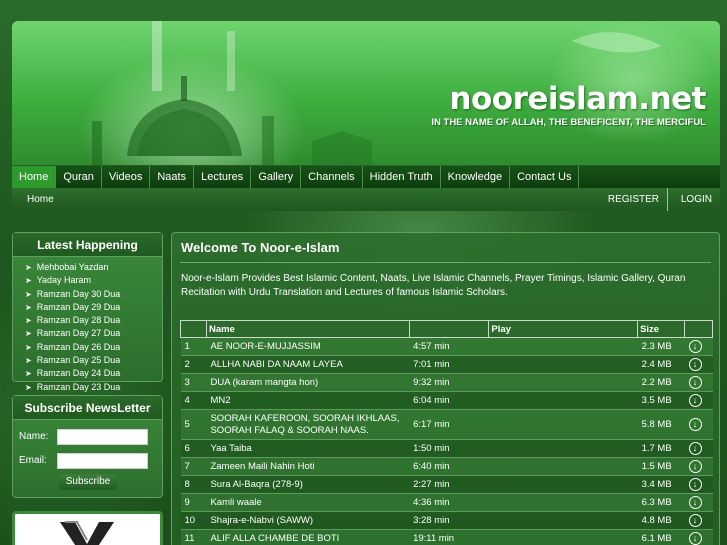 The height and width of the screenshot is (545, 727). What do you see at coordinates (308, 520) in the screenshot?
I see `track-name: Shajra-e-Nabvi (SAWW)` at bounding box center [308, 520].